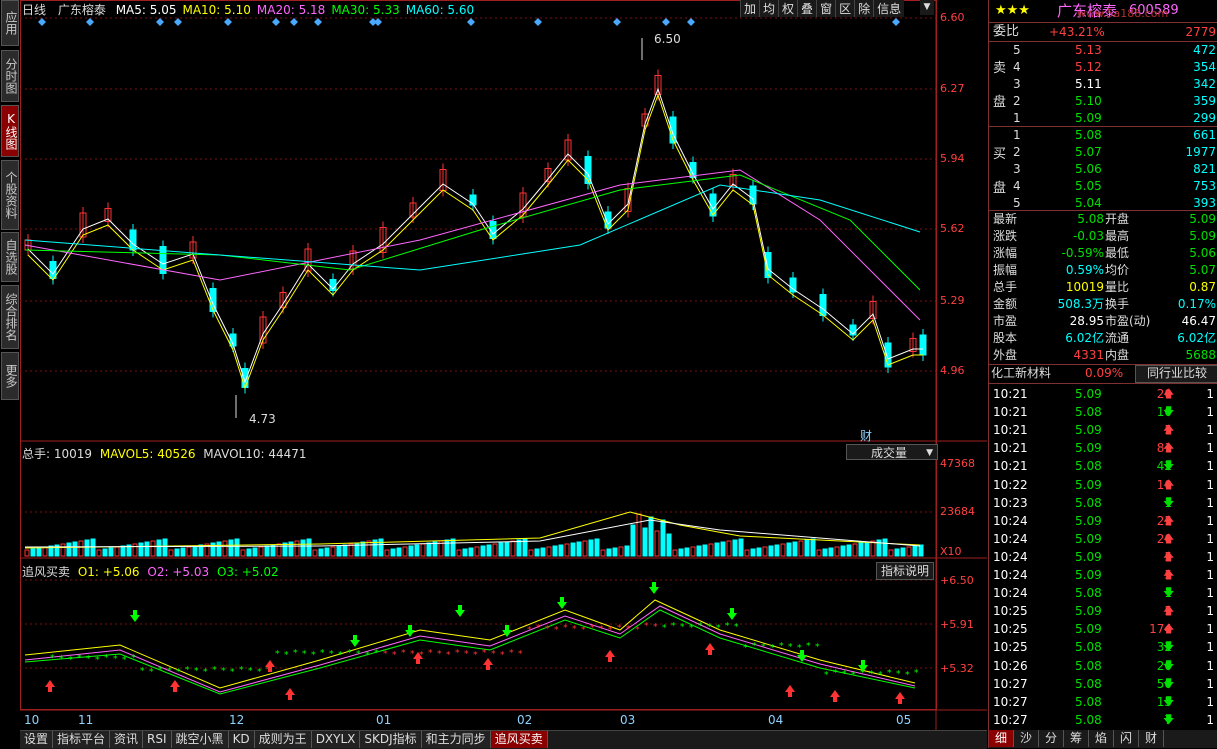 The height and width of the screenshot is (749, 1217). I want to click on toolbar-button-0: 加, so click(750, 8).